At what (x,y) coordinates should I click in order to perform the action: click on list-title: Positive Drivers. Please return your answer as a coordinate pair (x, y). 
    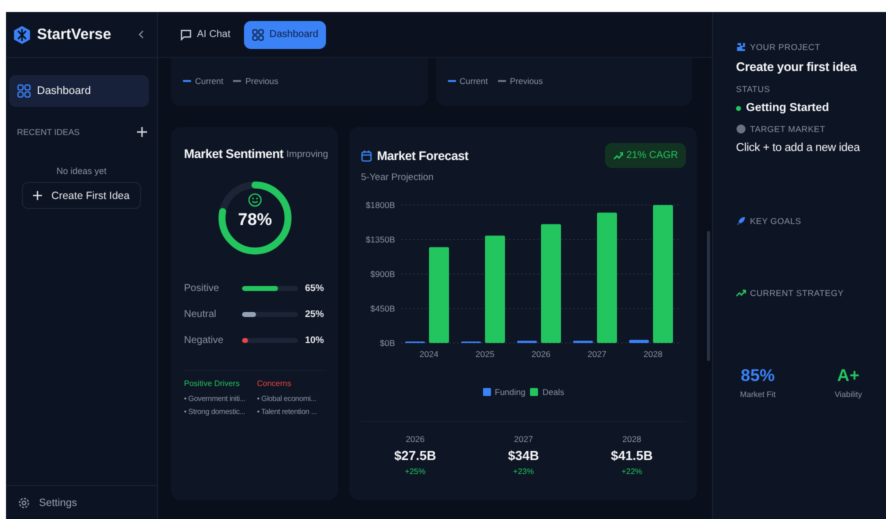
    Looking at the image, I should click on (212, 383).